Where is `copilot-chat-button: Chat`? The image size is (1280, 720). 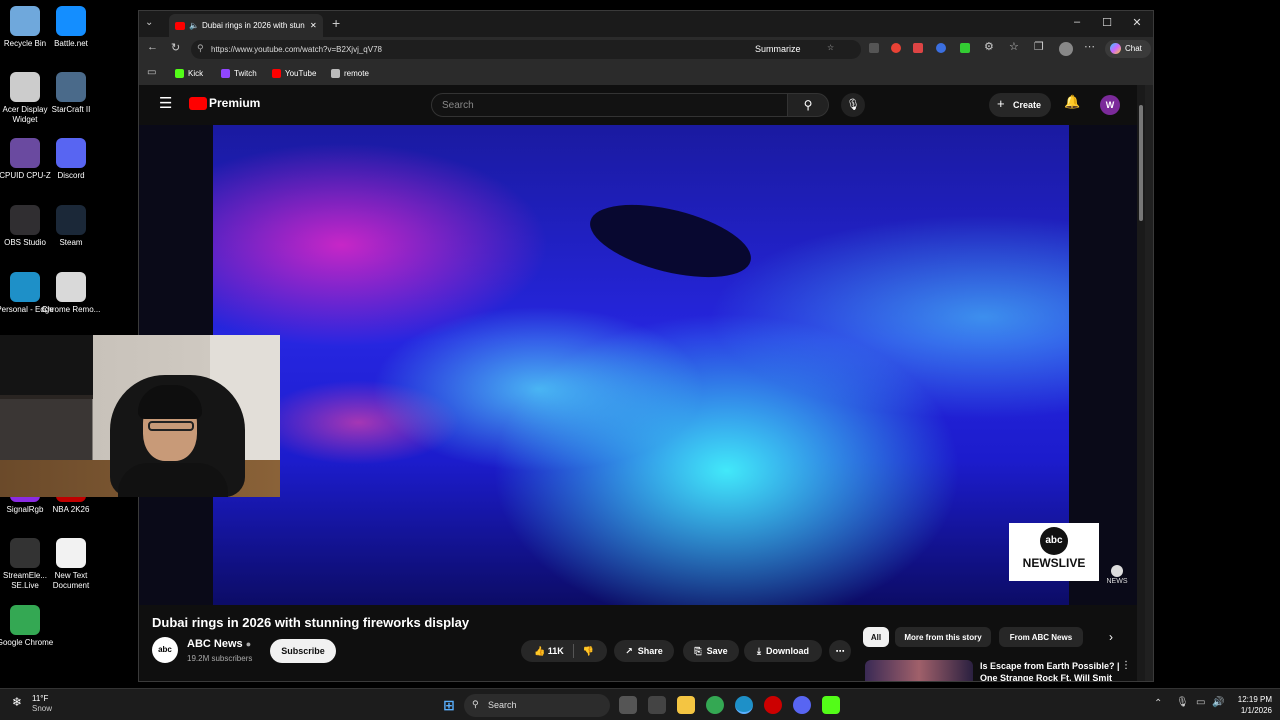
copilot-chat-button: Chat is located at coordinates (1128, 49).